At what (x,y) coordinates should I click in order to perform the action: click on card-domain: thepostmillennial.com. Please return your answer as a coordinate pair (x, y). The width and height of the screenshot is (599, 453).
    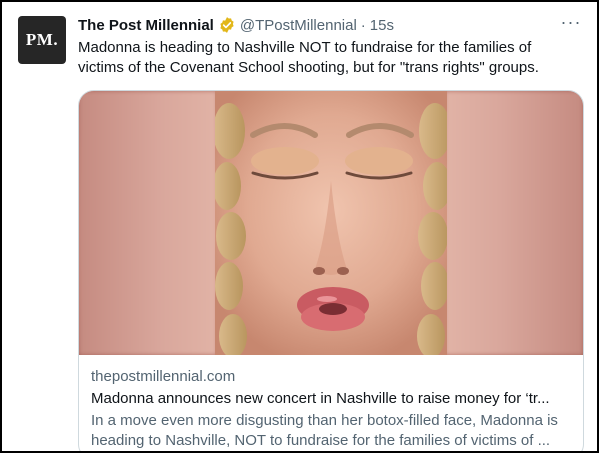
    Looking at the image, I should click on (331, 377).